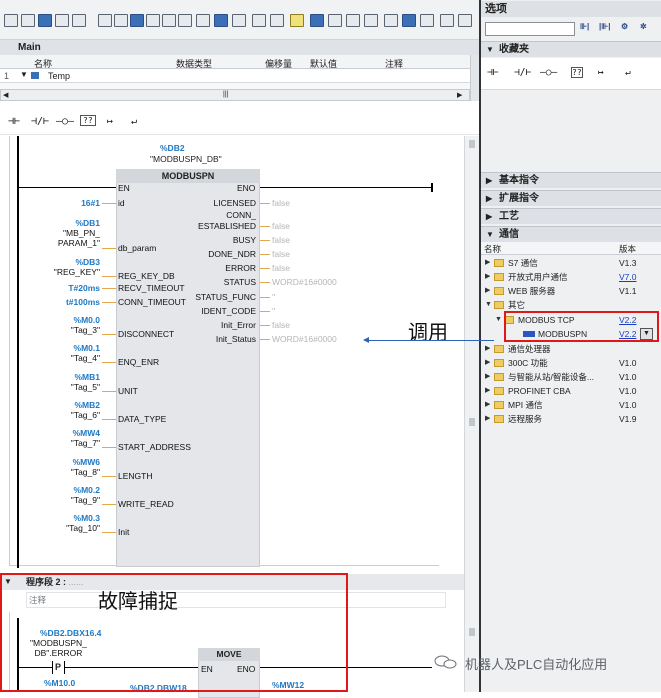  What do you see at coordinates (14, 121) in the screenshot?
I see `no-contact-icon: ⊣⊢` at bounding box center [14, 121].